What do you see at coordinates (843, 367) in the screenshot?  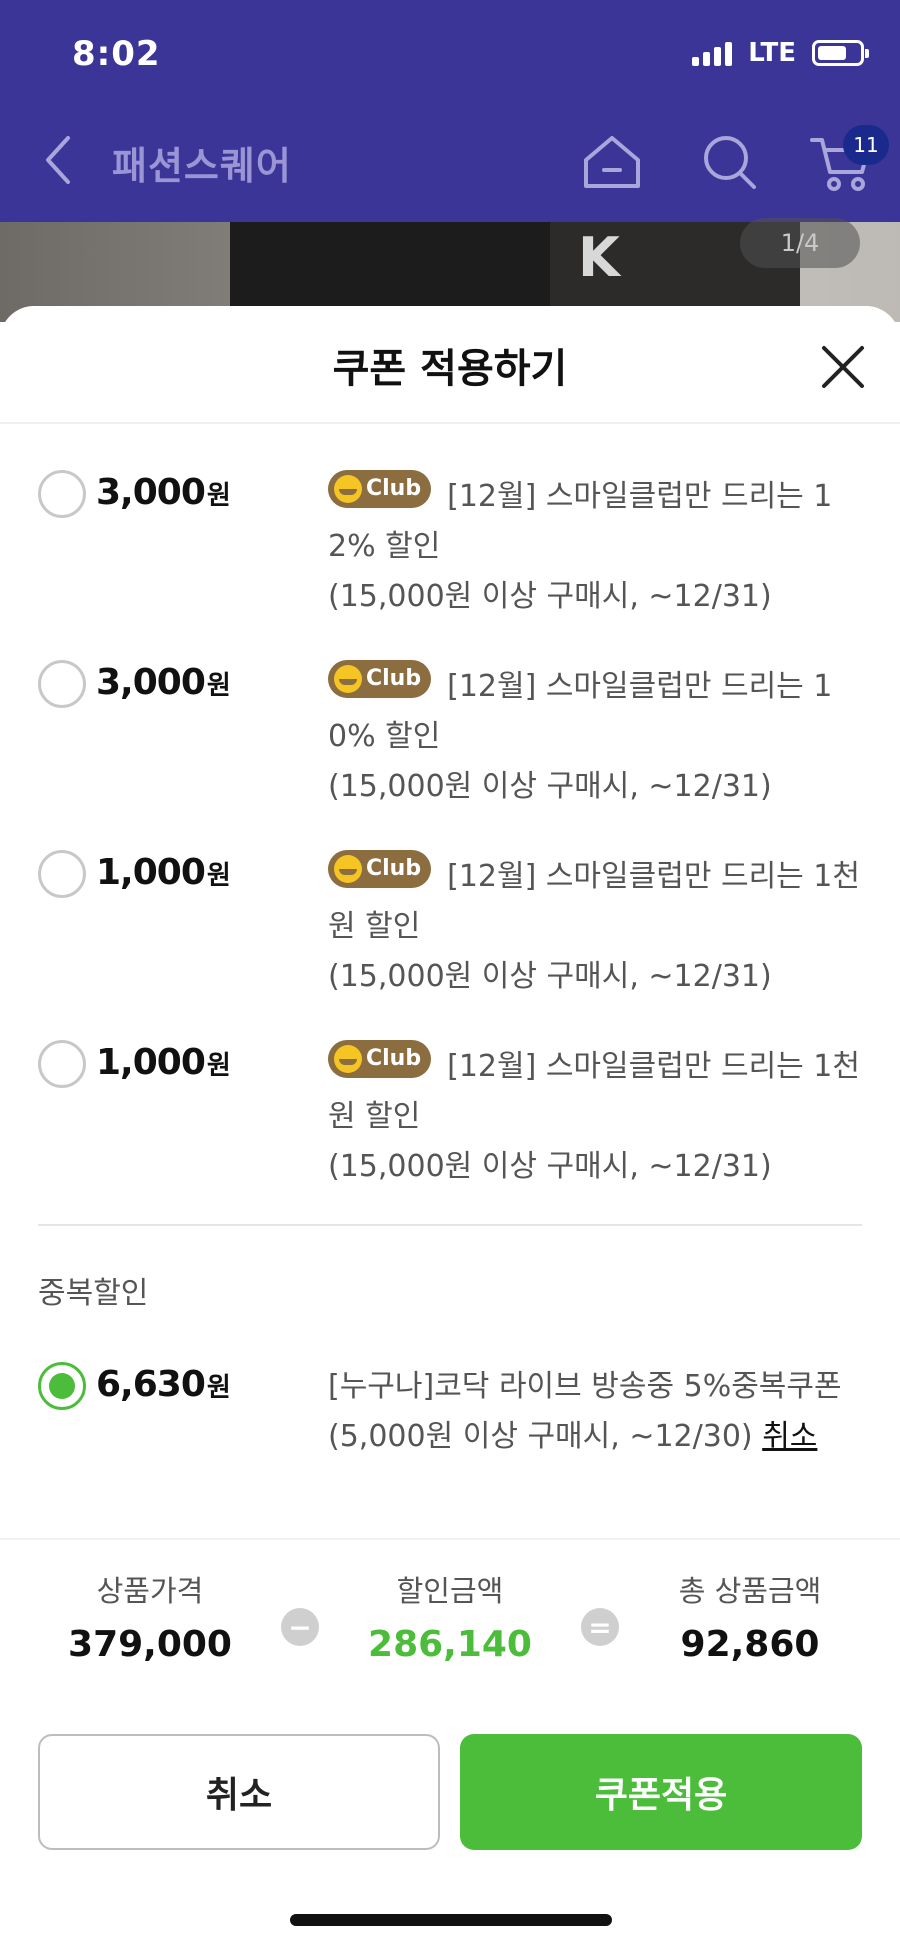 I see `close-icon` at bounding box center [843, 367].